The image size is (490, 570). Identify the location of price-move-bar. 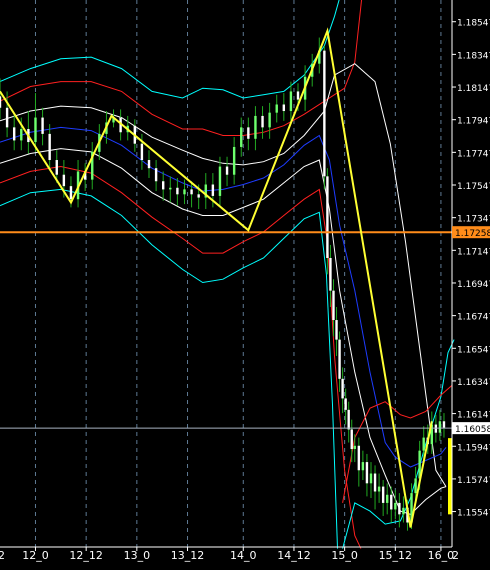
(450, 476).